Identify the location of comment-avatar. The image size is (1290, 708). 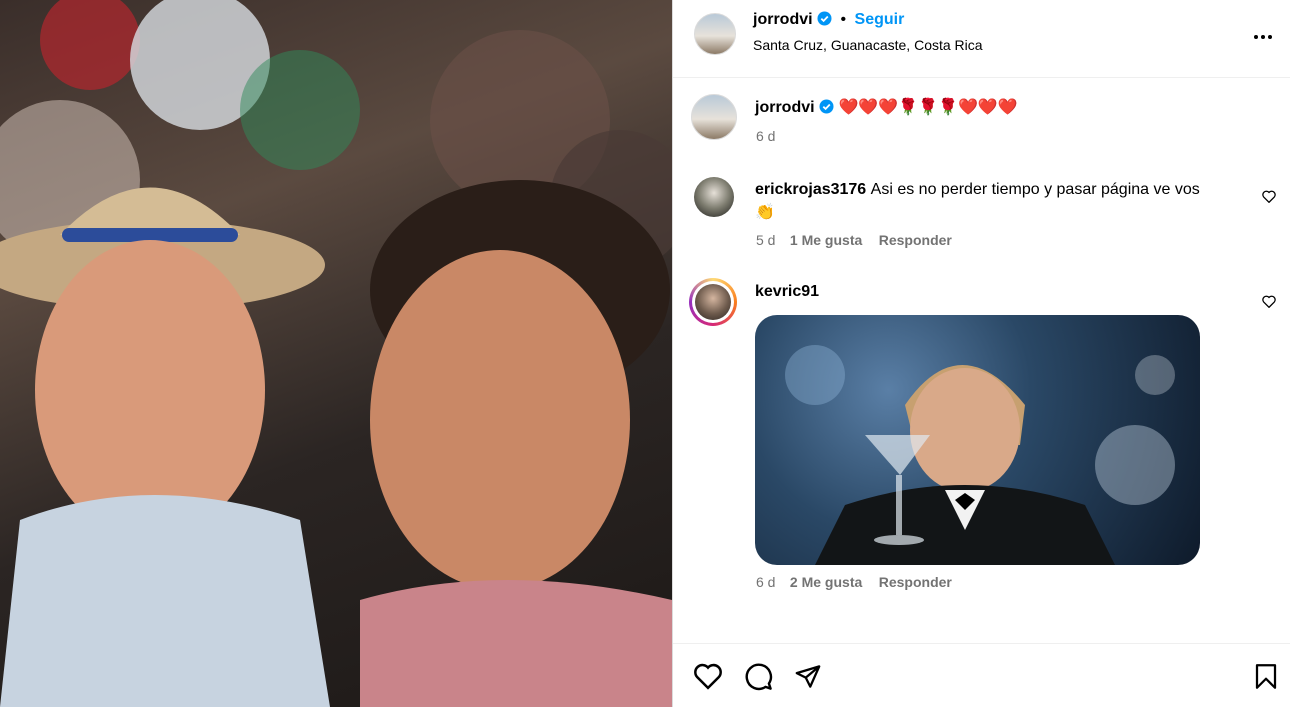
(714, 197).